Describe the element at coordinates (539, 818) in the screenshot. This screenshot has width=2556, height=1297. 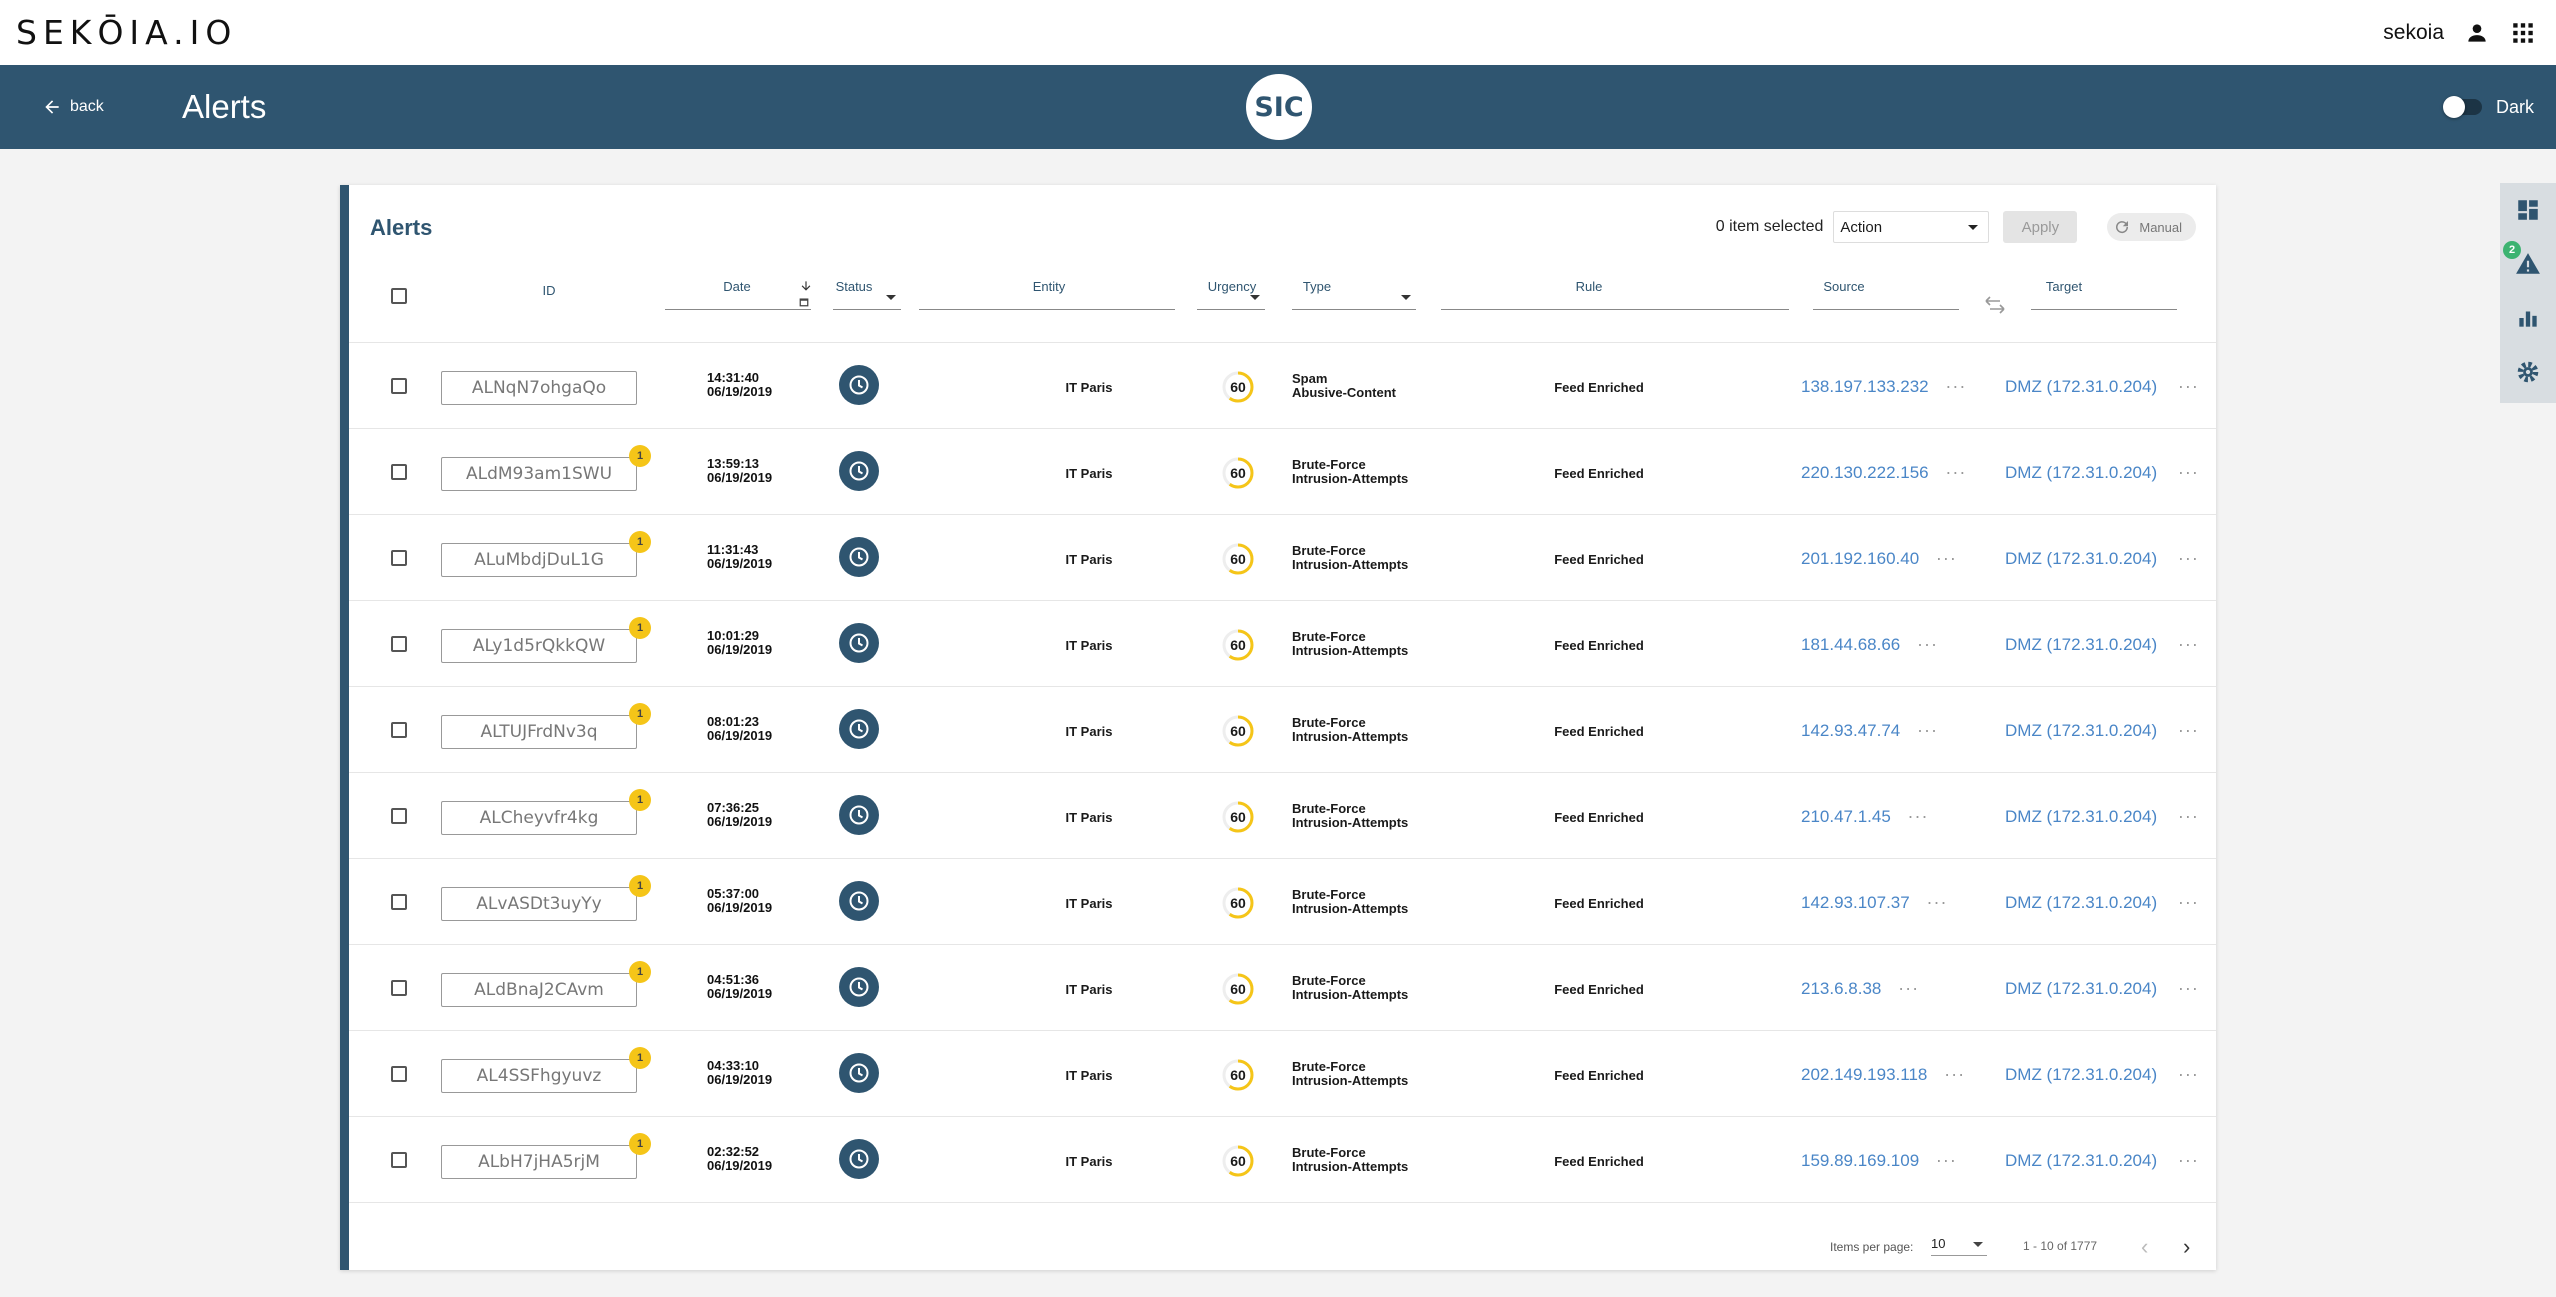
I see `alert-id: ALCheyvfr4kg` at that location.